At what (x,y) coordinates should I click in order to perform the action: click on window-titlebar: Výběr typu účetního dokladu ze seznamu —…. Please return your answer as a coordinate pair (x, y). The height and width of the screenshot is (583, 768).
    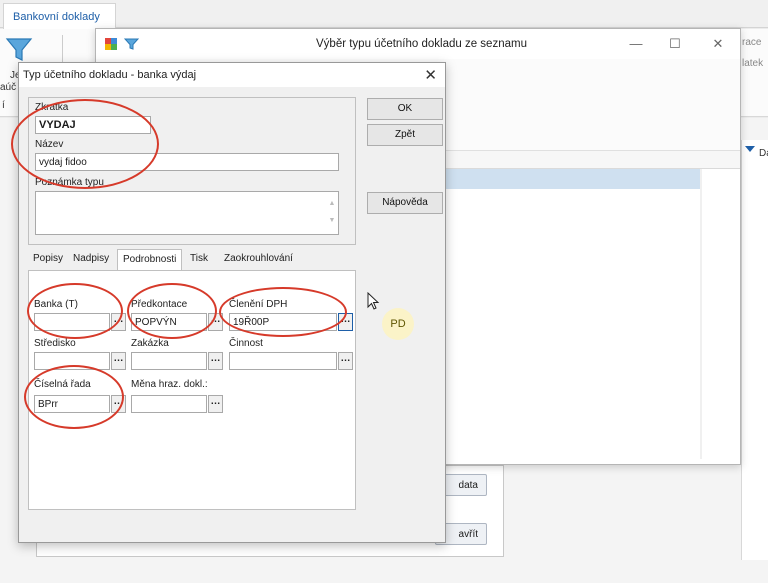
    Looking at the image, I should click on (418, 44).